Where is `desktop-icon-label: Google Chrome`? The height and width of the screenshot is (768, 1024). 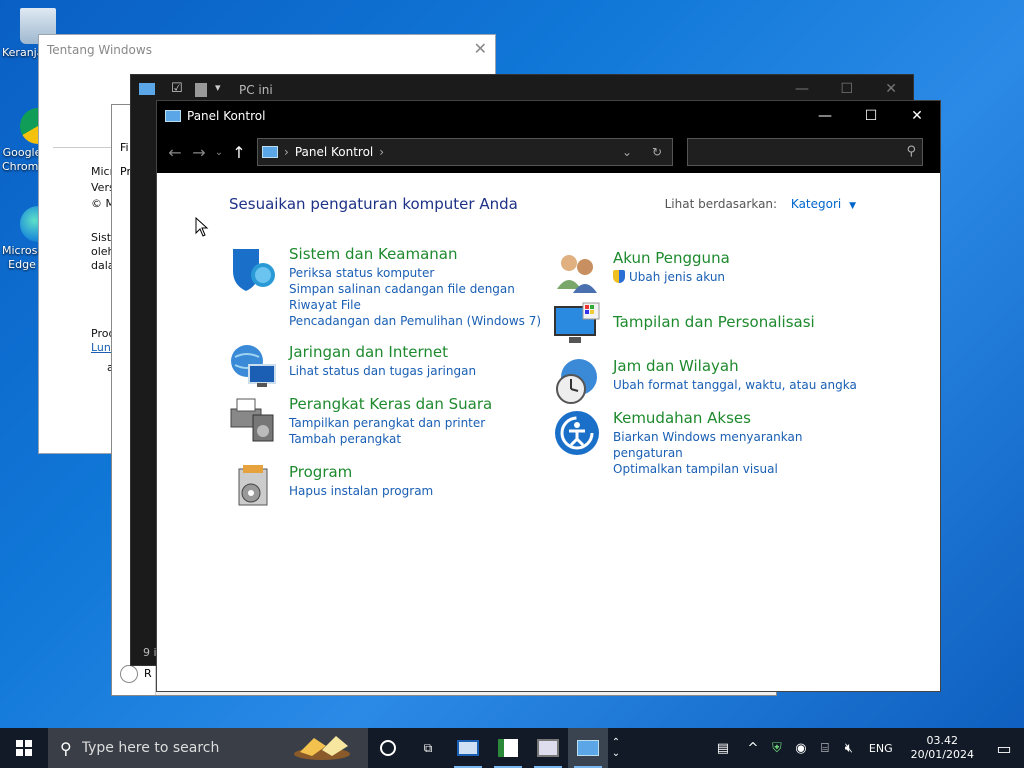 desktop-icon-label: Google Chrome is located at coordinates (22, 159).